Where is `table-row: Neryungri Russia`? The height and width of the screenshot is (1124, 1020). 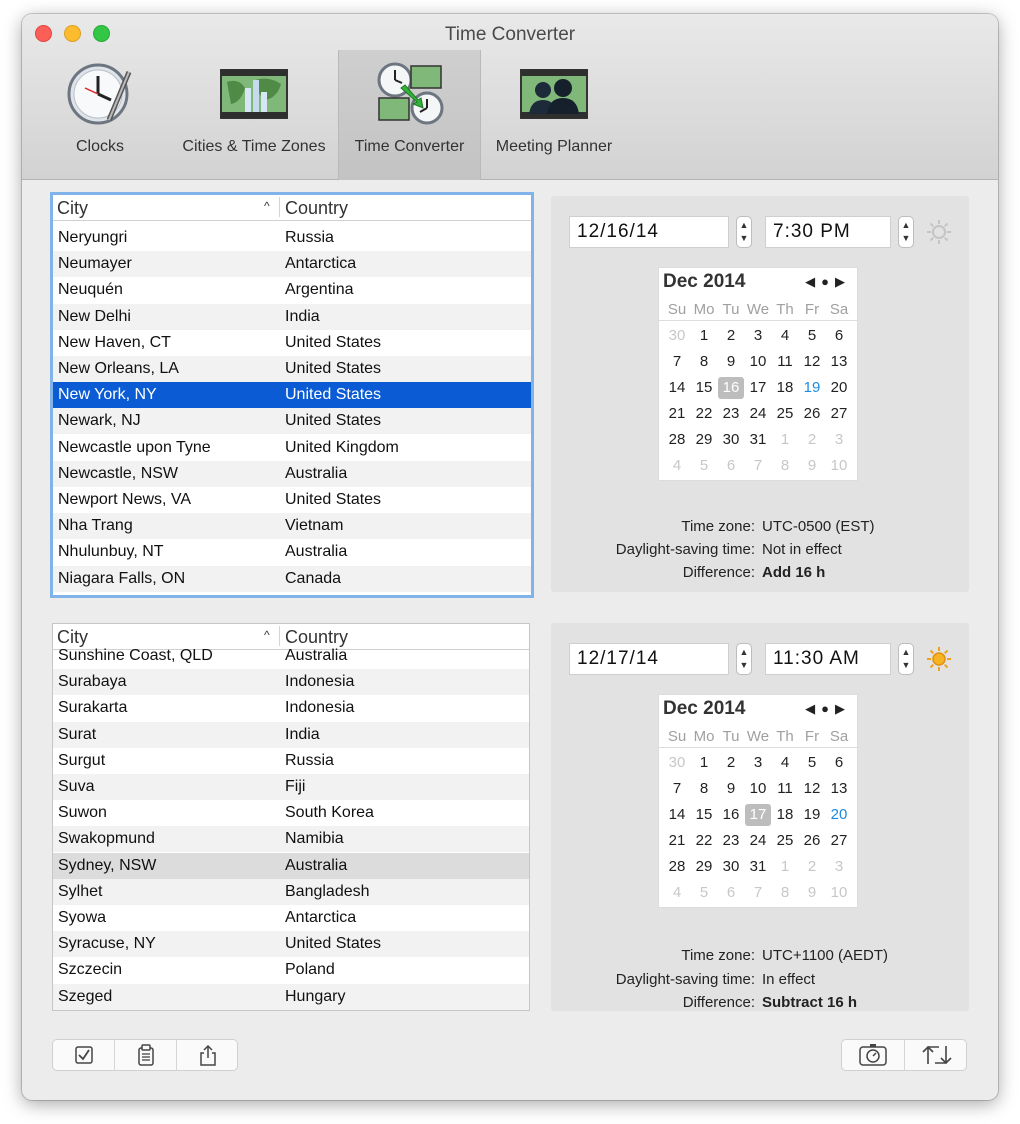 table-row: Neryungri Russia is located at coordinates (292, 238).